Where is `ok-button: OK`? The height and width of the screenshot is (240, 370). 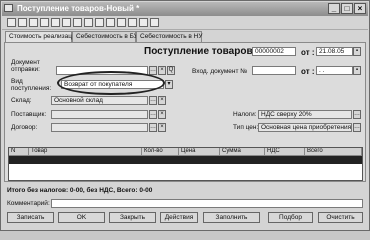 ok-button: OK is located at coordinates (81, 217).